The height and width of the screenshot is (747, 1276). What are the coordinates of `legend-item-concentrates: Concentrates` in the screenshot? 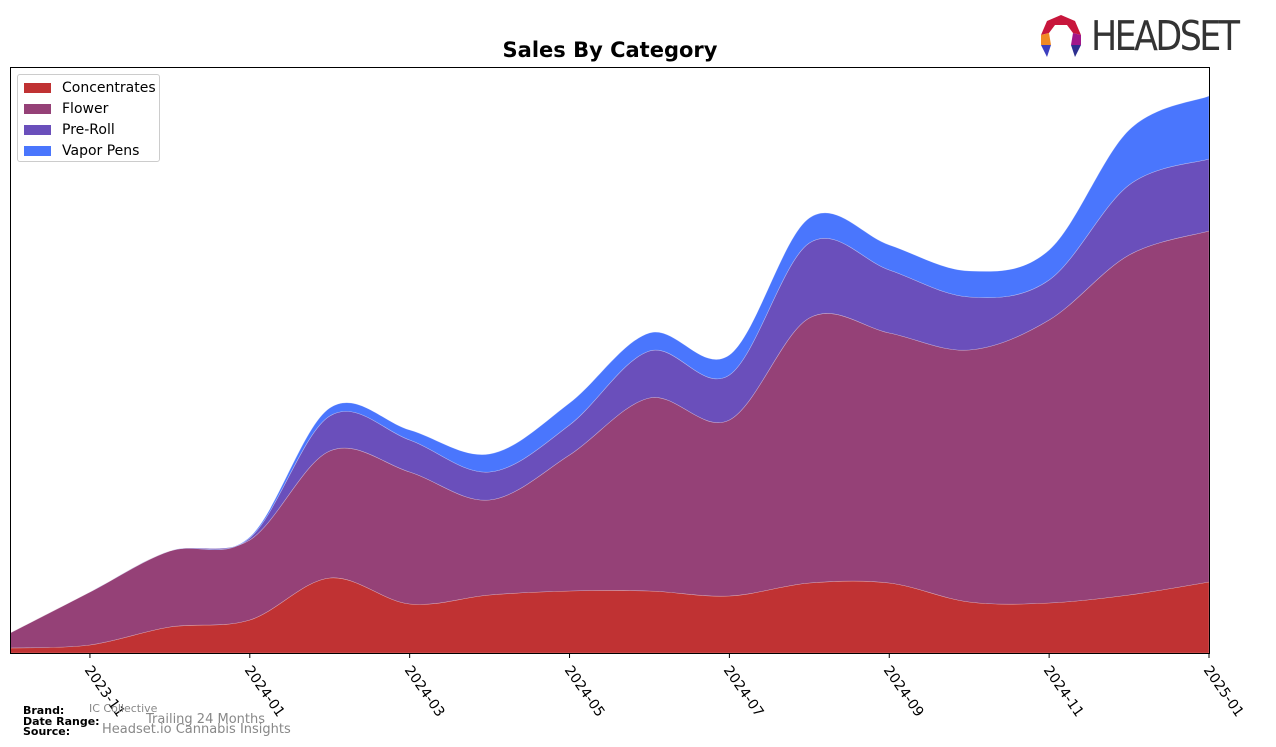 It's located at (90, 88).